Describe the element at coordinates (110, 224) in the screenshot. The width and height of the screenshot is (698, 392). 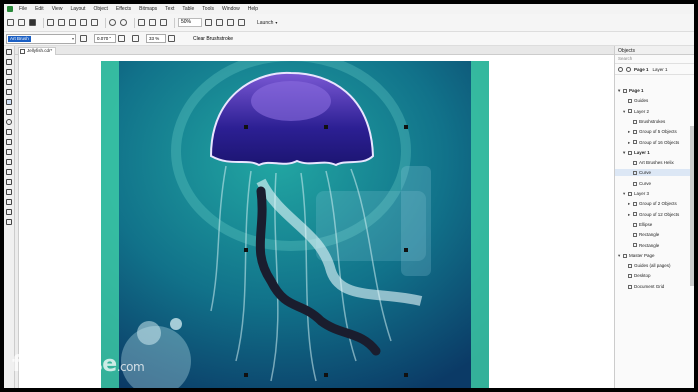
I see `left-strip` at that location.